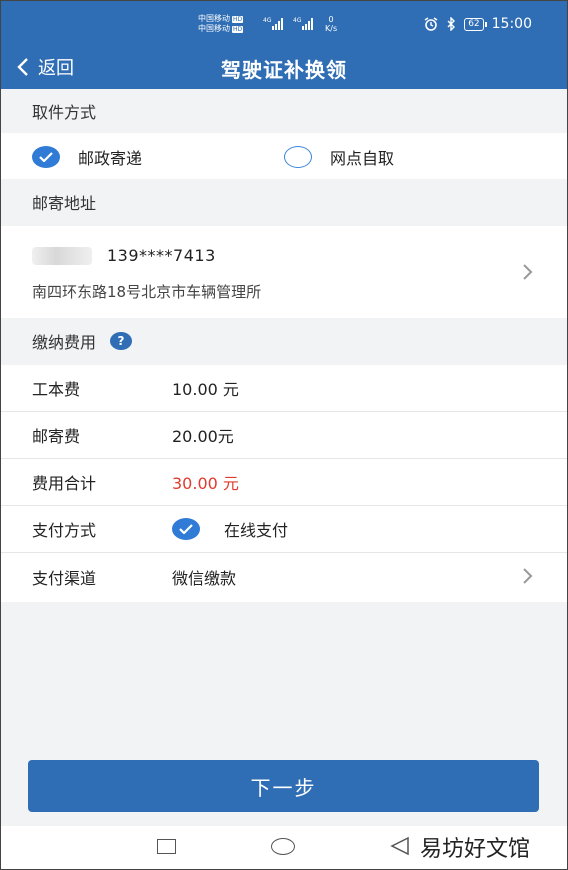  What do you see at coordinates (511, 24) in the screenshot?
I see `clock: 15:00` at bounding box center [511, 24].